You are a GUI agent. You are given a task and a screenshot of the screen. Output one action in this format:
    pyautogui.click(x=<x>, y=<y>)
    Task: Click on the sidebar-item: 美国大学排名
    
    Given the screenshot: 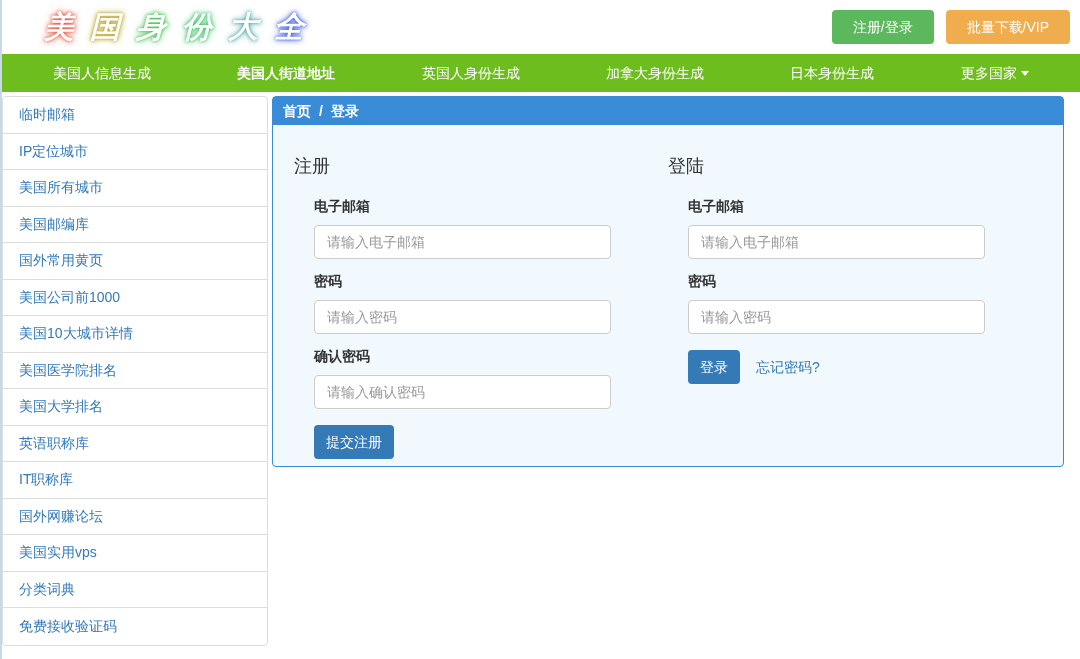 What is the action you would take?
    pyautogui.click(x=135, y=407)
    